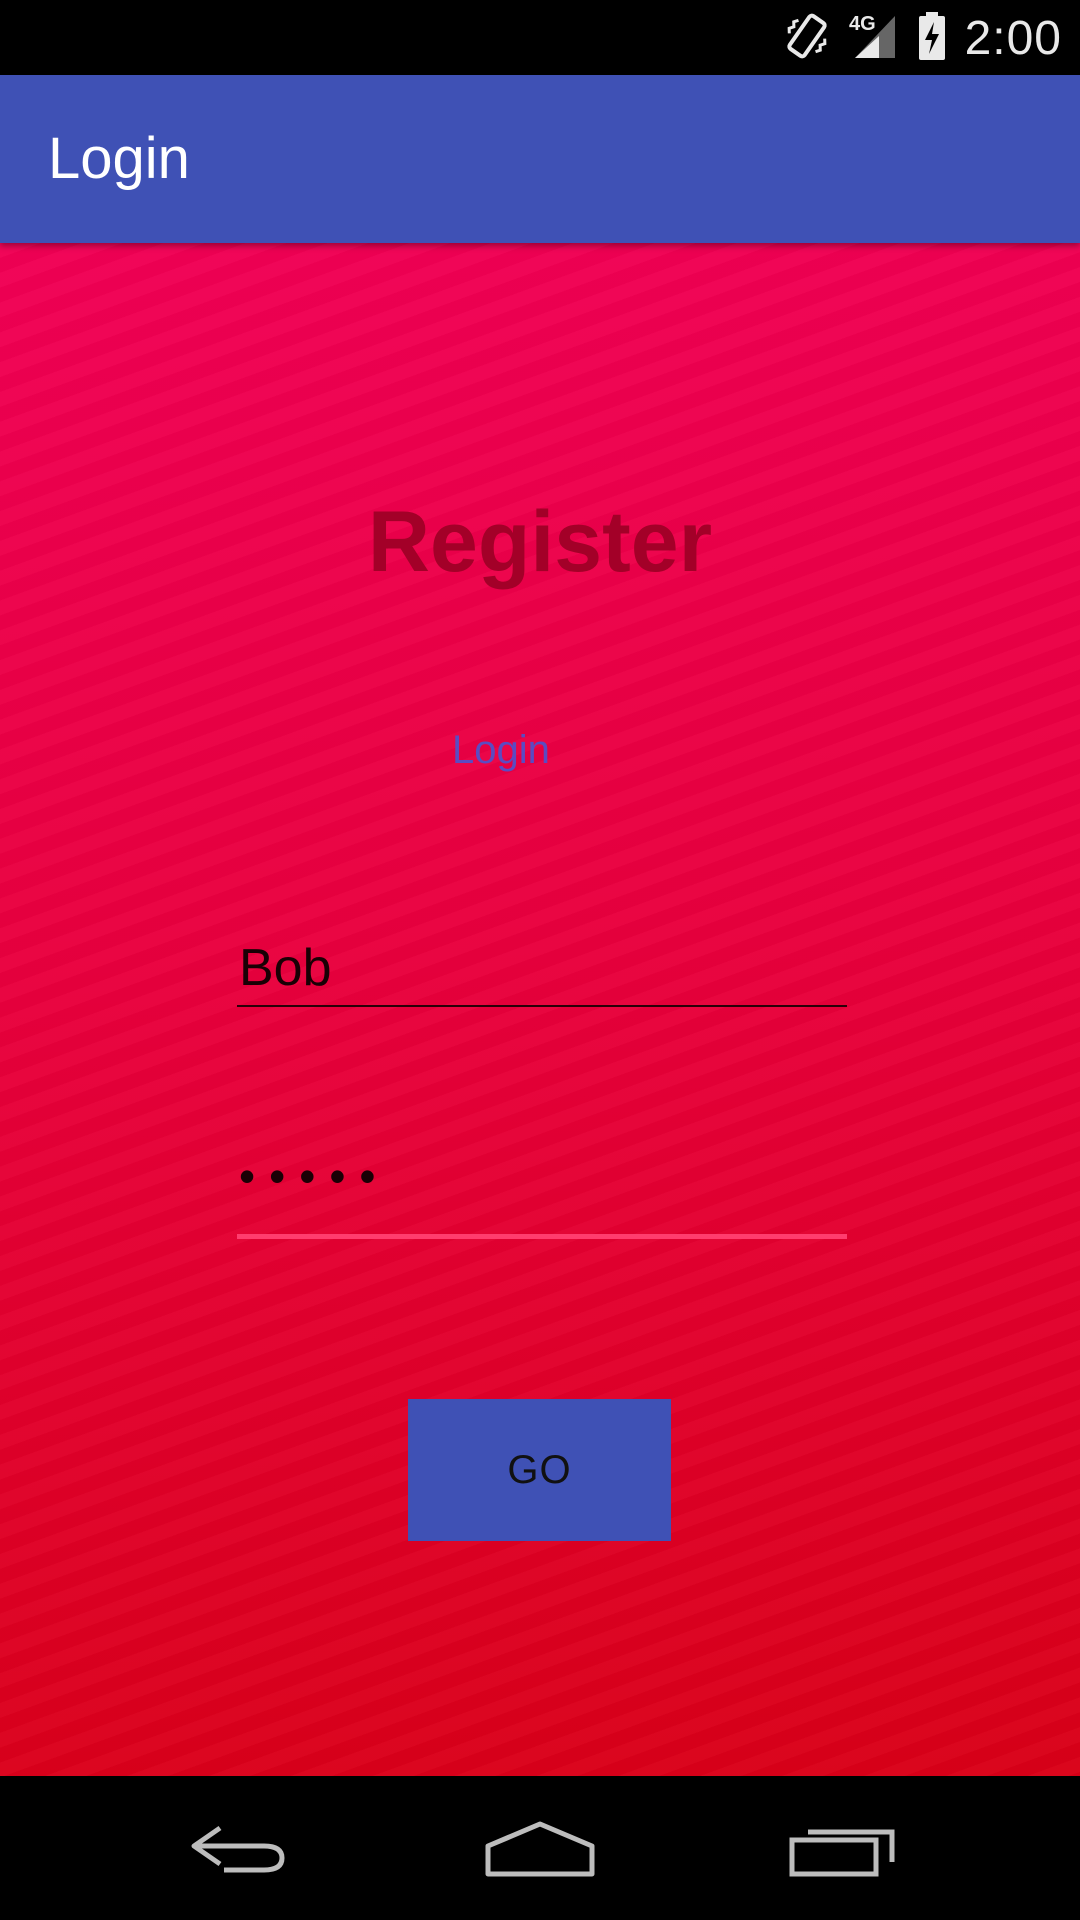 The width and height of the screenshot is (1080, 1920). I want to click on login-link: Login, so click(501, 750).